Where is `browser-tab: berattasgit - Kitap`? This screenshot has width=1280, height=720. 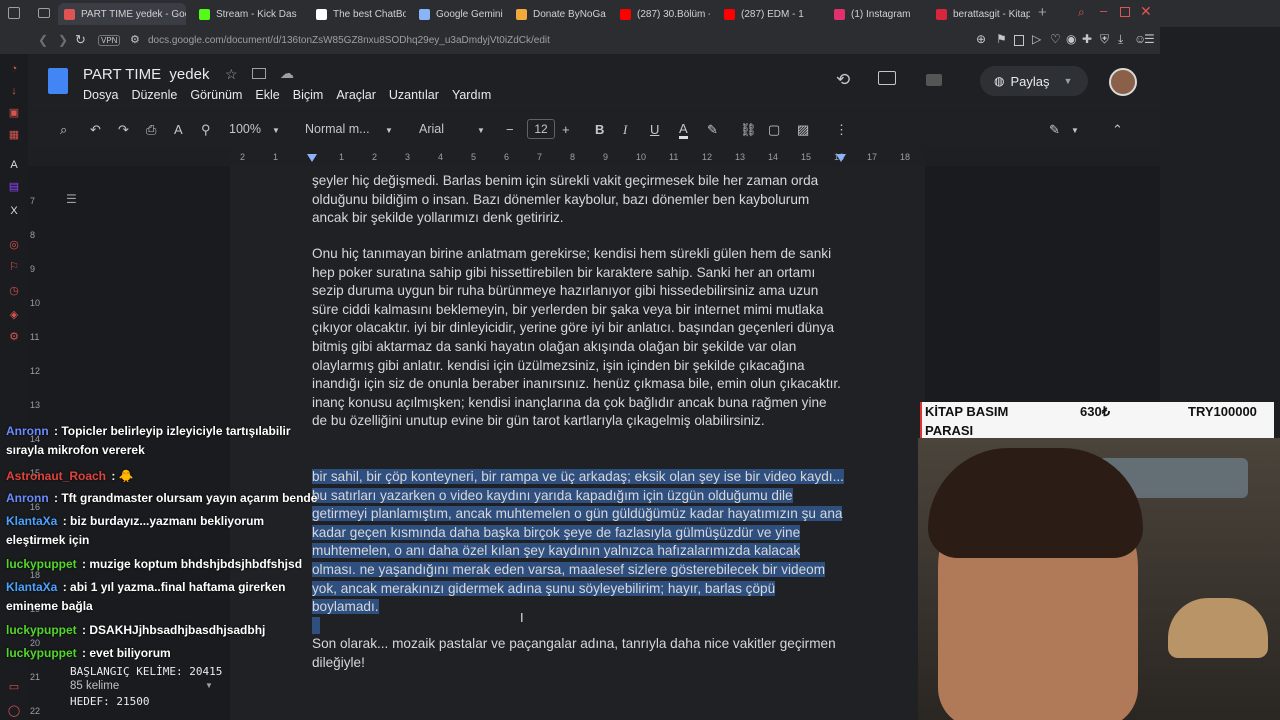
browser-tab: berattasgit - Kitap is located at coordinates (980, 14).